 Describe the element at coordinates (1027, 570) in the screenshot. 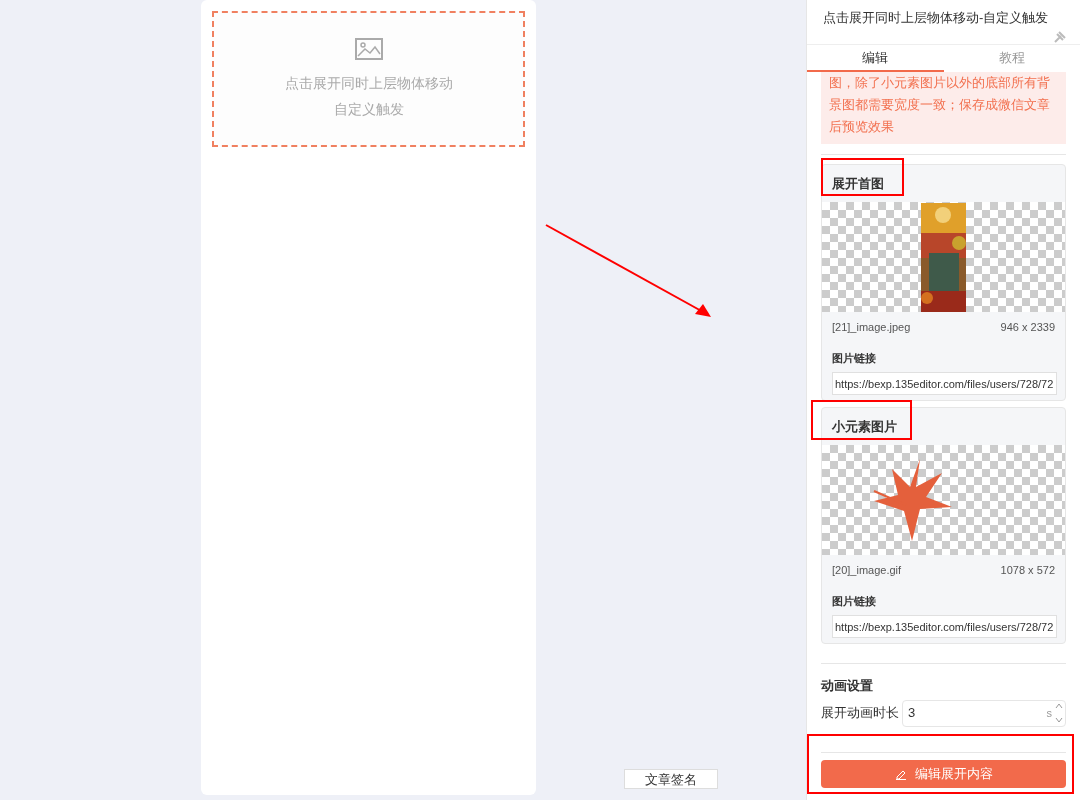

I see `image-dimensions: 1078 x 572` at that location.